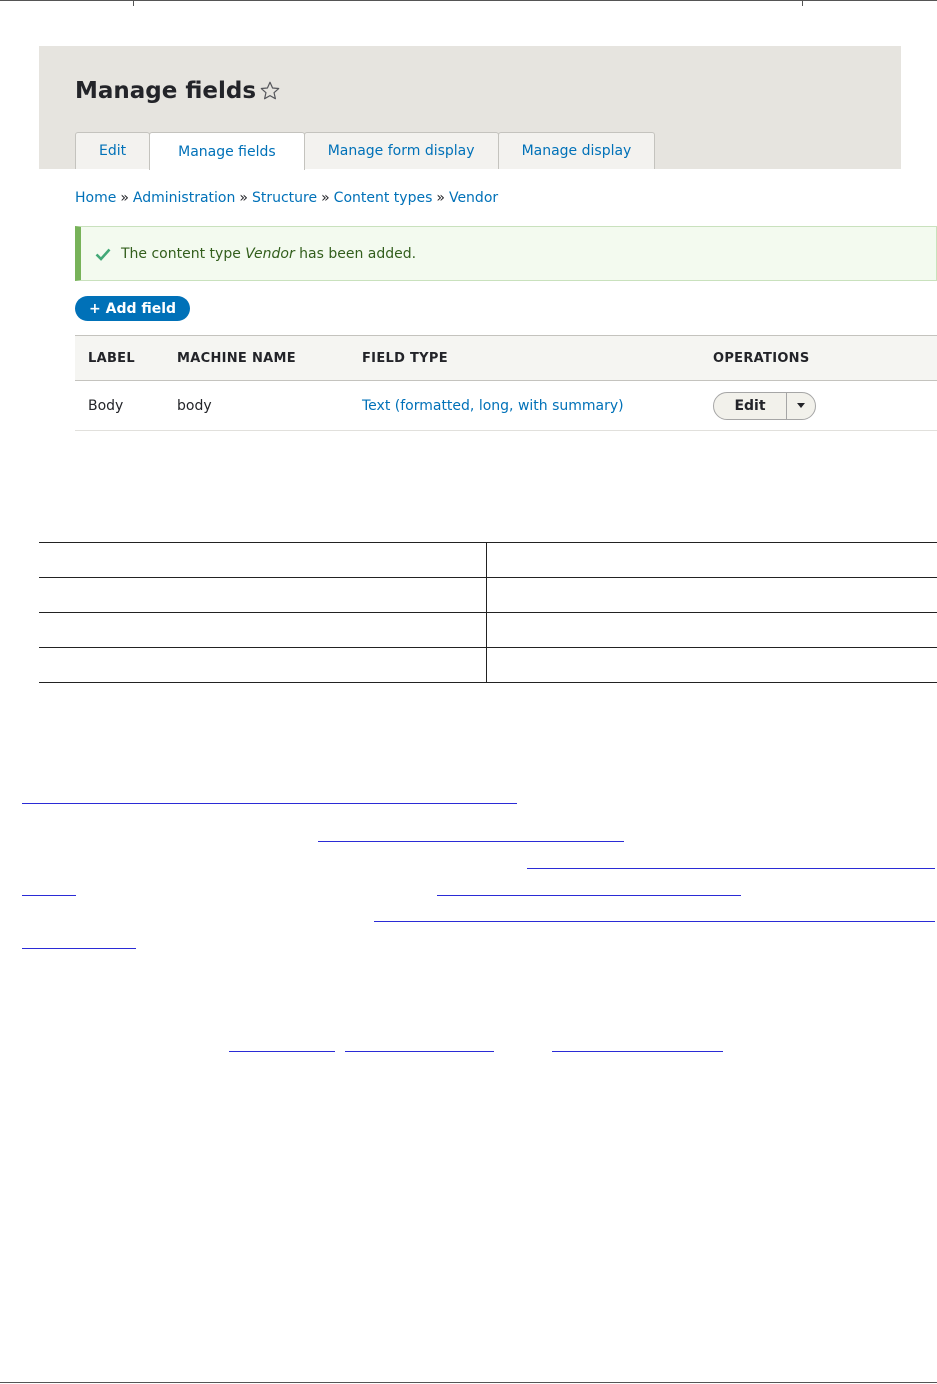 This screenshot has width=937, height=1384. I want to click on status-prefix: The content type, so click(183, 253).